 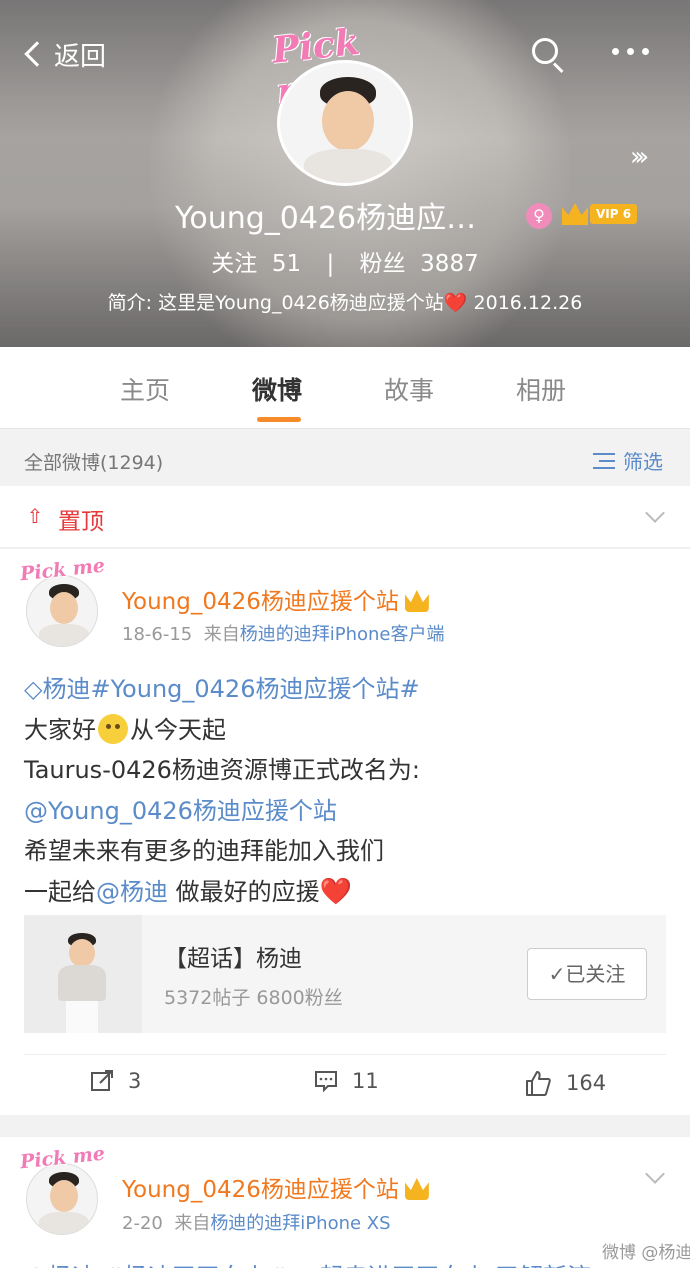 I want to click on followed-button: ✓已关注, so click(x=587, y=974).